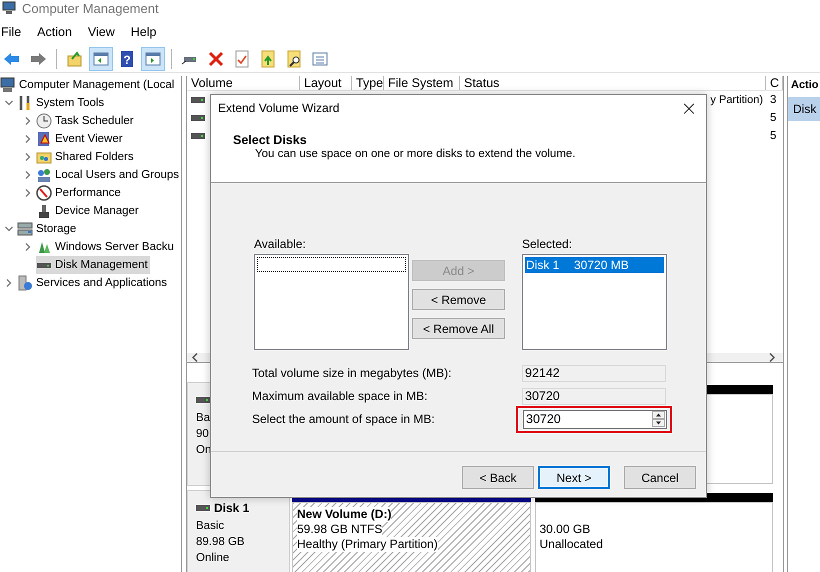 Image resolution: width=820 pixels, height=572 pixels. Describe the element at coordinates (658, 423) in the screenshot. I see `spin-down-icon` at that location.